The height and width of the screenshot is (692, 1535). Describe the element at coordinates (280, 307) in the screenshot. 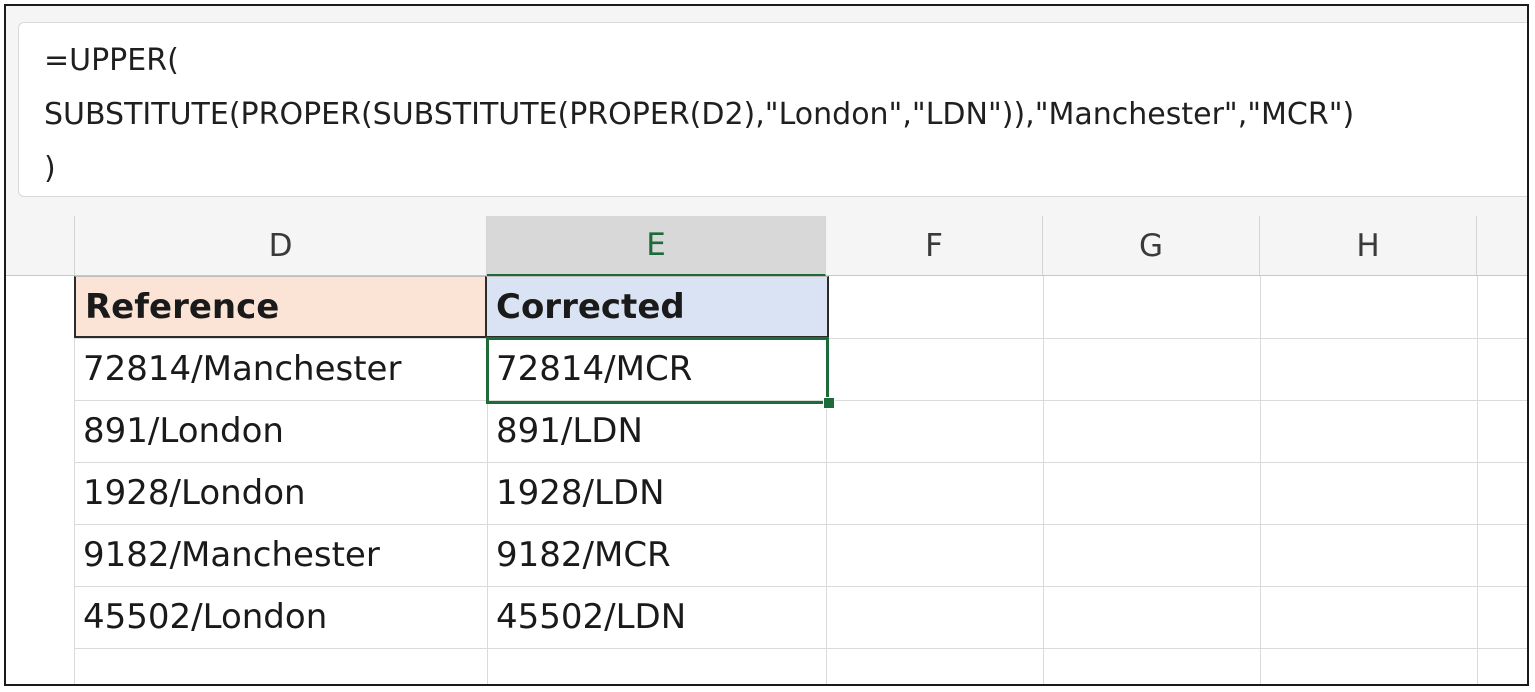

I see `header-cell-reference: Reference` at that location.